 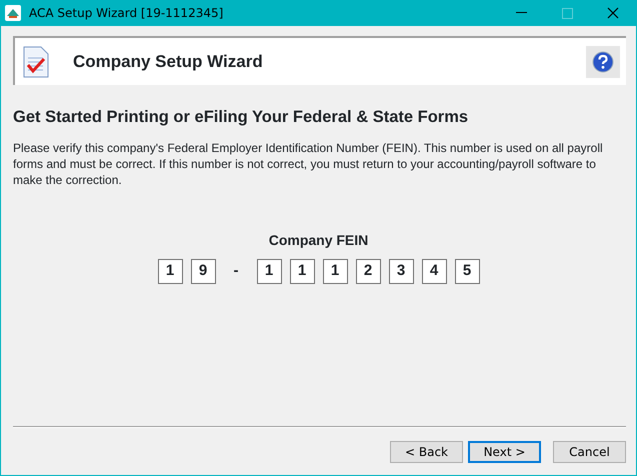 I want to click on maximize-icon, so click(x=567, y=13).